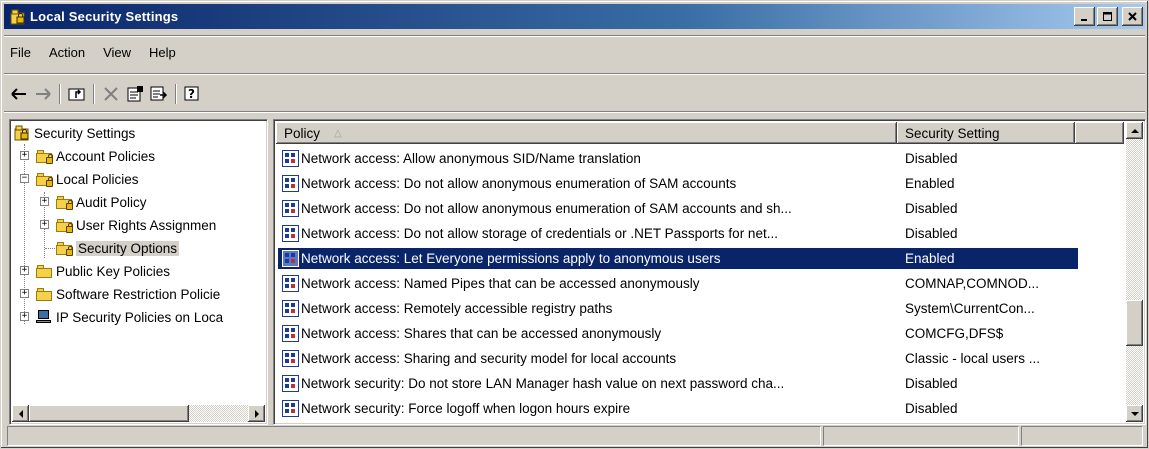 Image resolution: width=1149 pixels, height=449 pixels. I want to click on column-header-security-setting: Security Setting, so click(986, 133).